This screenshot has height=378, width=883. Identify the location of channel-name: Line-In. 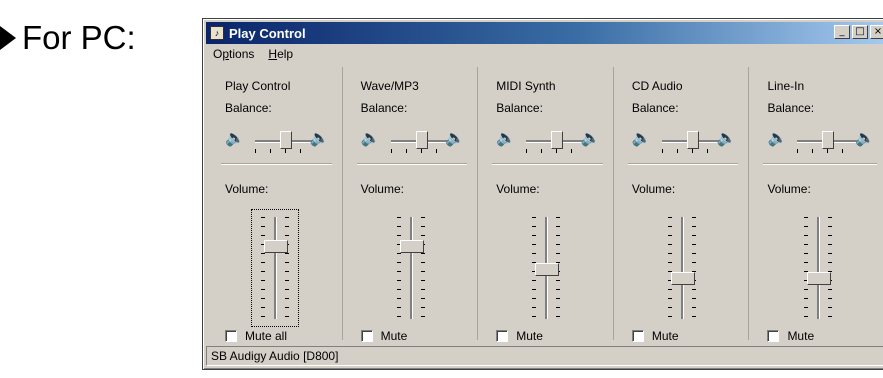
(786, 86).